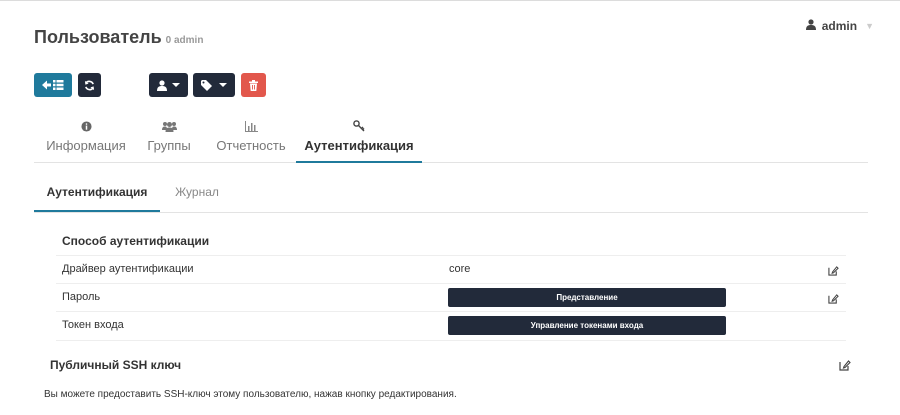  I want to click on page-title: Пользователь 0 admin, so click(118, 37).